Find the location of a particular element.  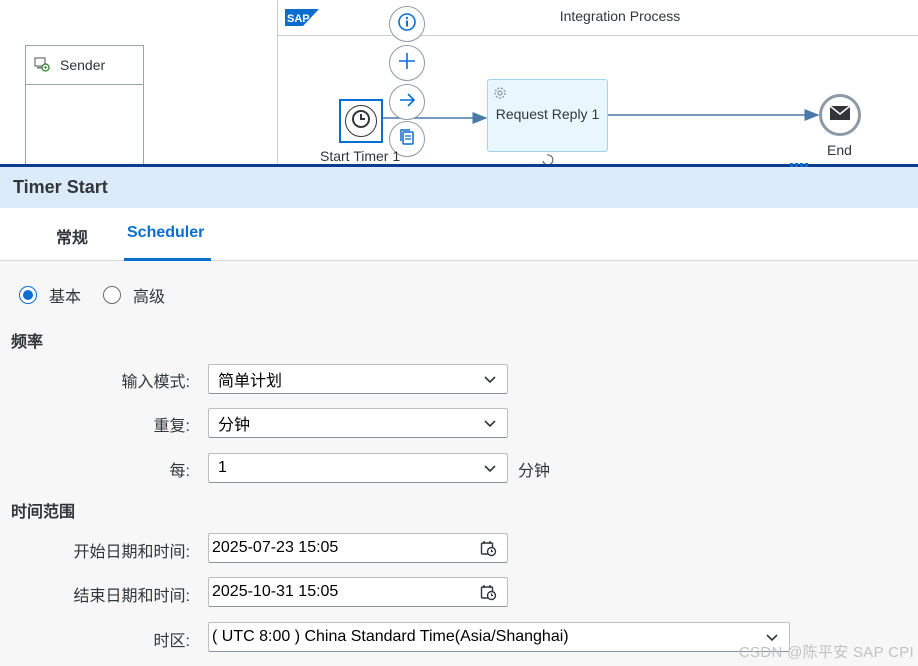

every-value: 1 is located at coordinates (222, 467).